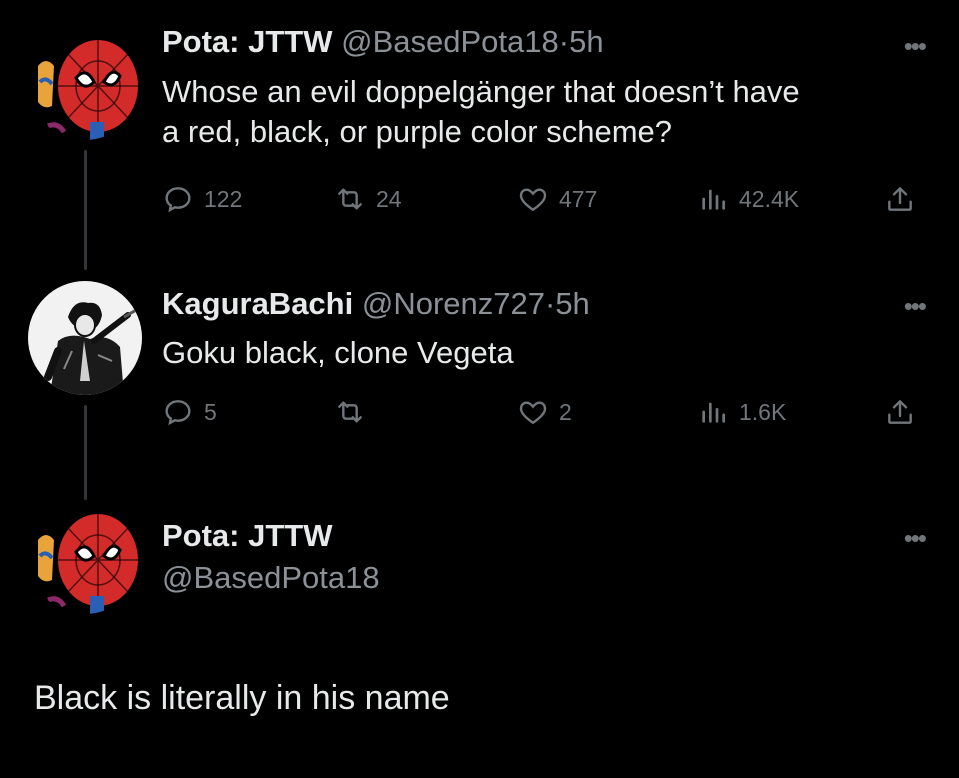 This screenshot has height=778, width=959. What do you see at coordinates (242, 698) in the screenshot?
I see `focused-tweet-text: Black is literally in his name` at bounding box center [242, 698].